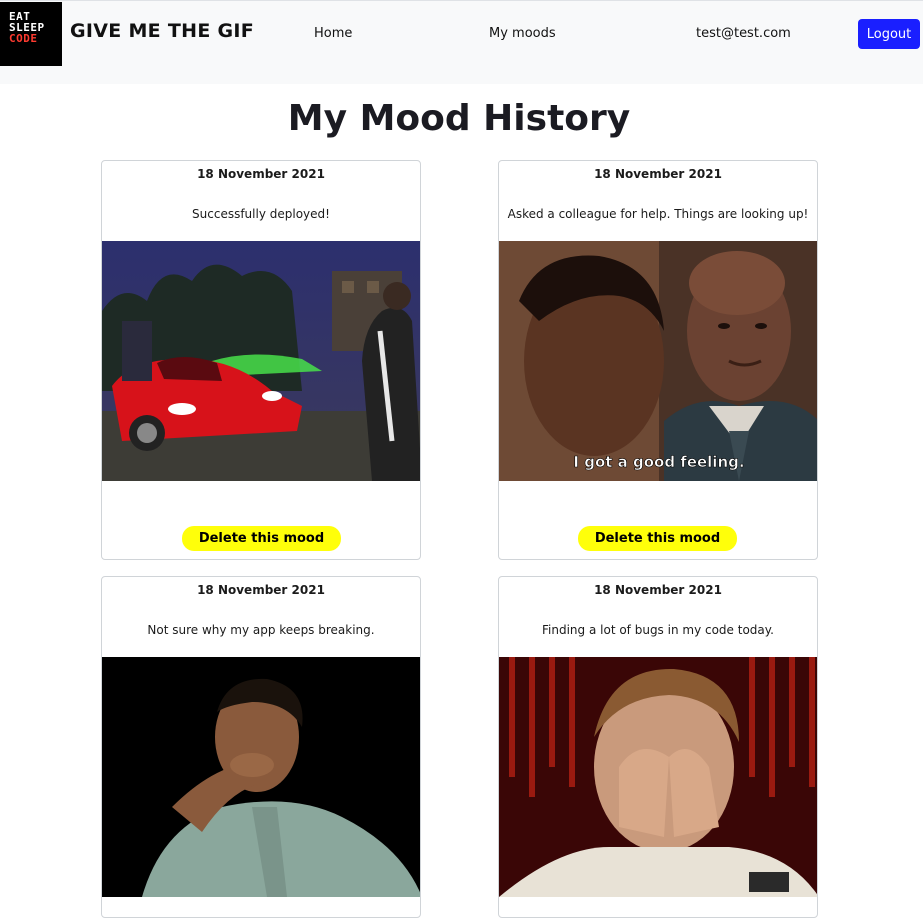  What do you see at coordinates (23, 38) in the screenshot?
I see `logo-line-code: CODE` at bounding box center [23, 38].